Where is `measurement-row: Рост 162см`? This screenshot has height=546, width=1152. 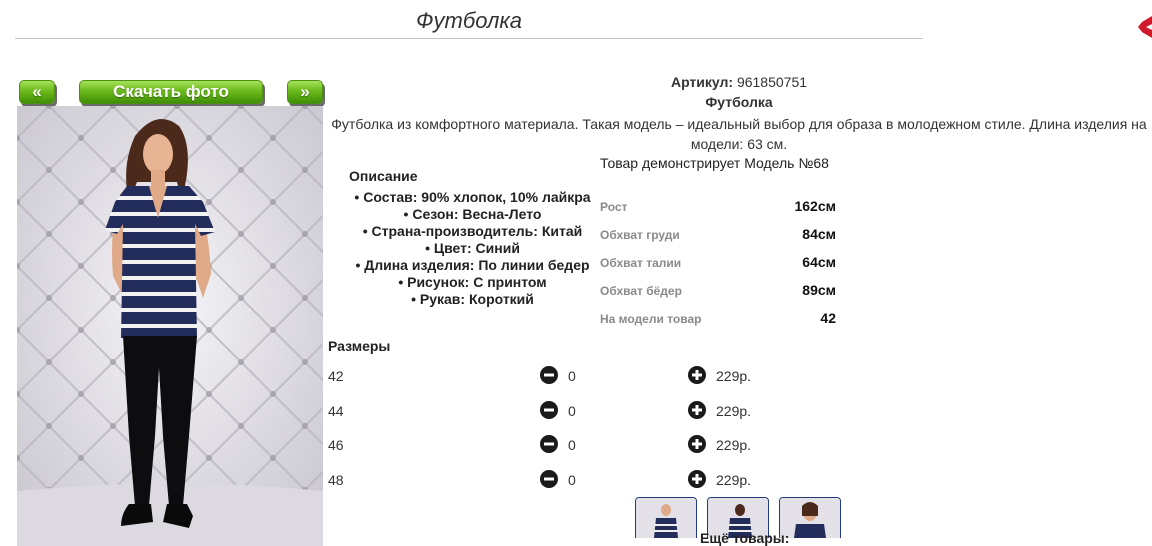
measurement-row: Рост 162см is located at coordinates (718, 210).